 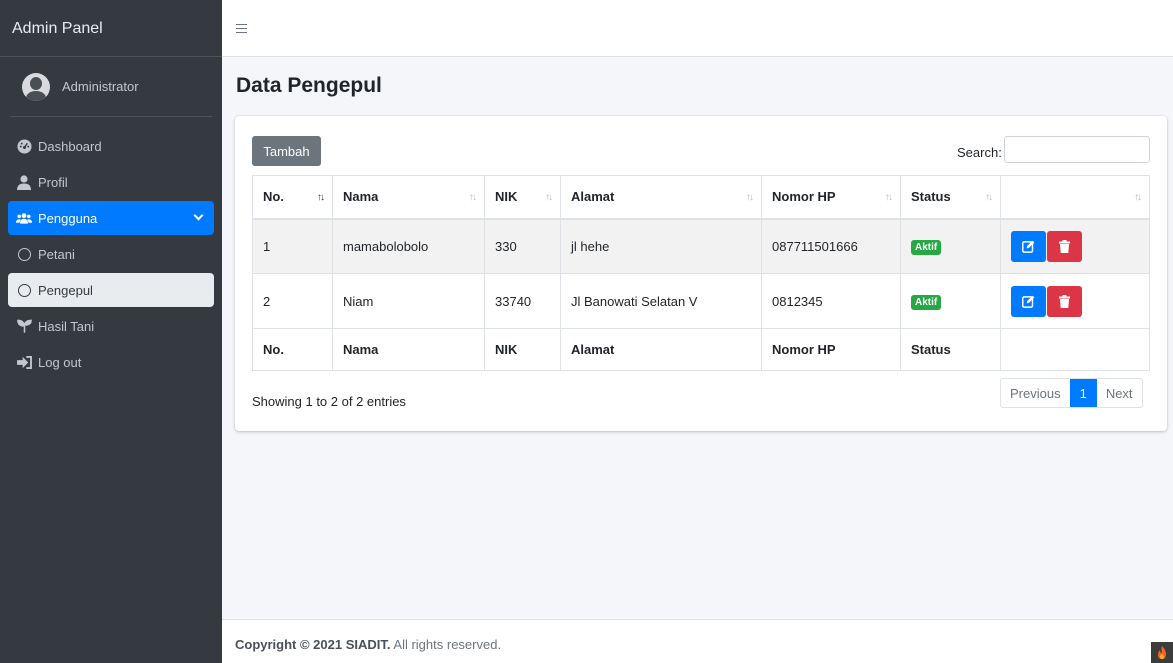 What do you see at coordinates (661, 197) in the screenshot?
I see `column-header-alamat: Alamat ↑↓` at bounding box center [661, 197].